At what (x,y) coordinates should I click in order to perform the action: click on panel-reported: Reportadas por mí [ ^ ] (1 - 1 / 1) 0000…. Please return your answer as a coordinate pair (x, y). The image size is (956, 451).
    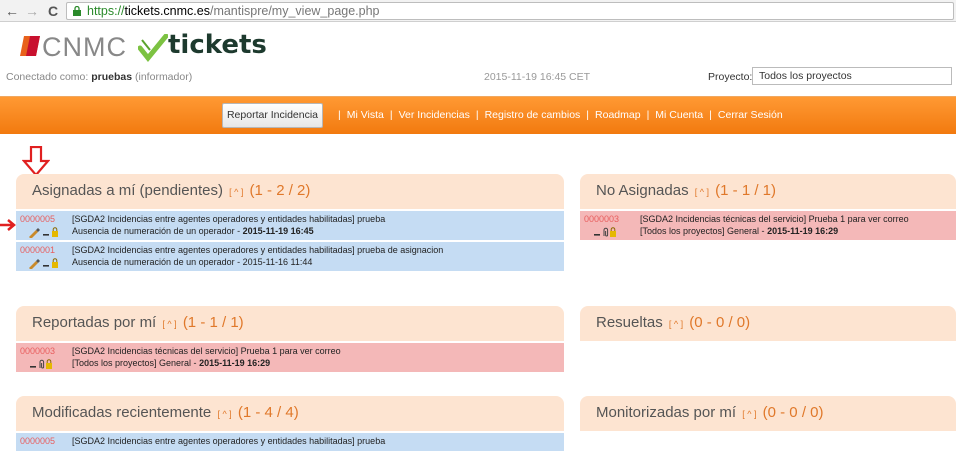
    Looking at the image, I should click on (290, 339).